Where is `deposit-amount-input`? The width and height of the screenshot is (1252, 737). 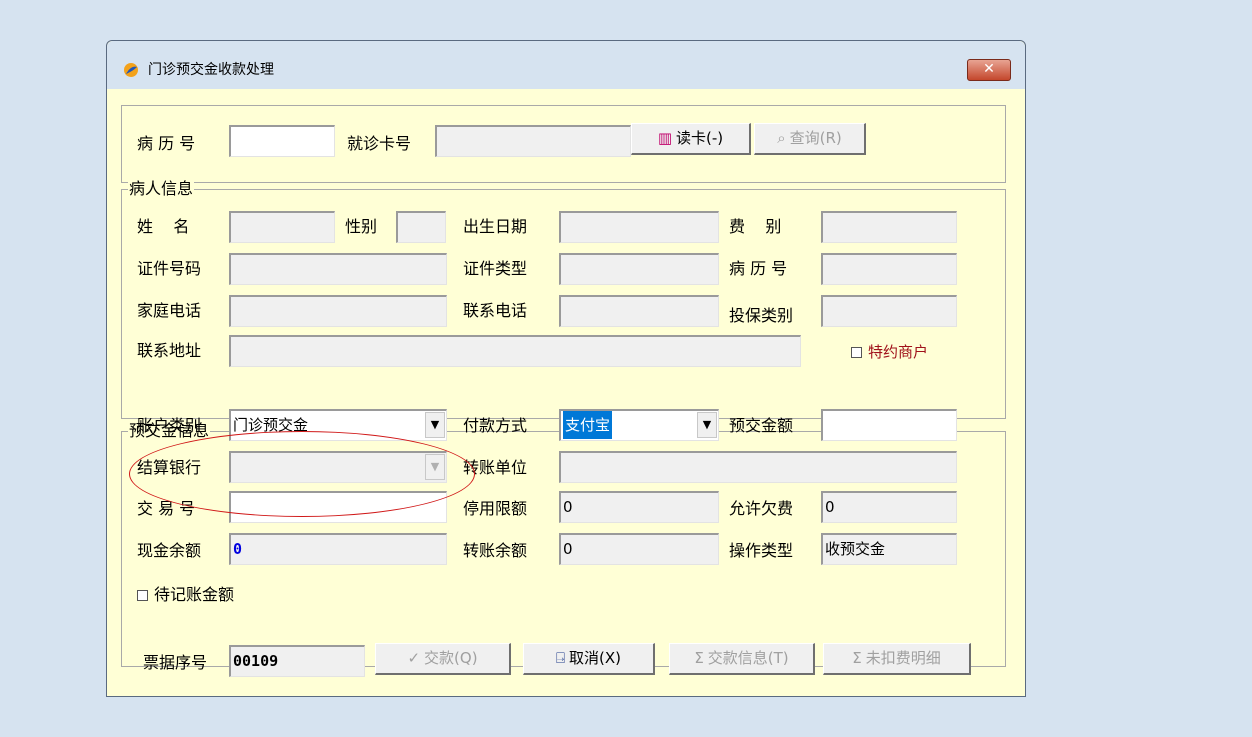
deposit-amount-input is located at coordinates (889, 425).